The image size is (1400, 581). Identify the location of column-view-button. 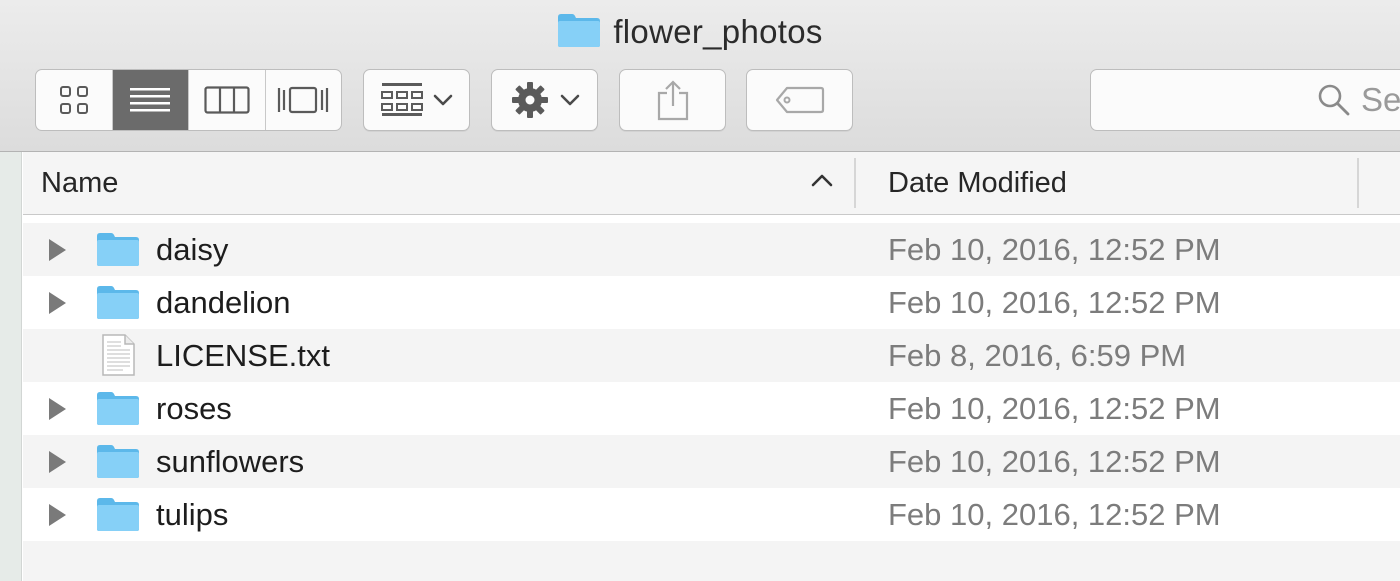
(227, 100).